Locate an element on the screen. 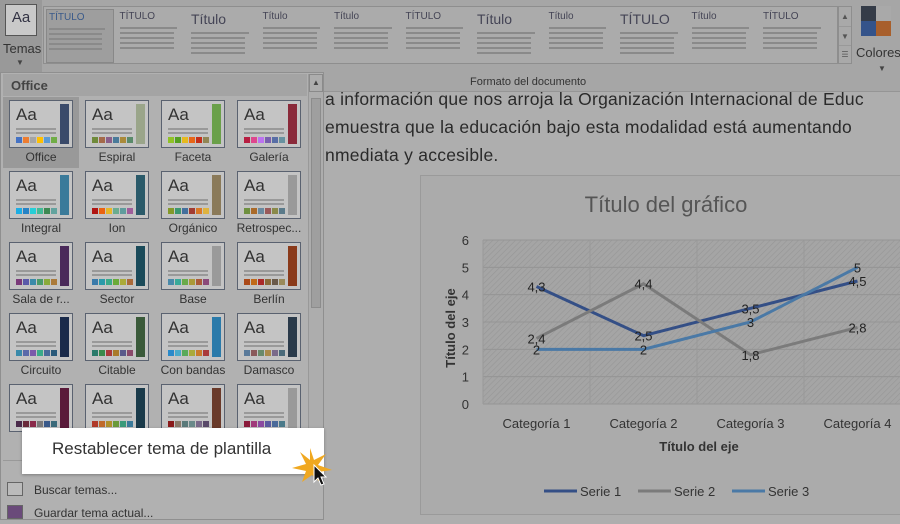 This screenshot has width=900, height=524. theme-thumbnail: Aa is located at coordinates (117, 337).